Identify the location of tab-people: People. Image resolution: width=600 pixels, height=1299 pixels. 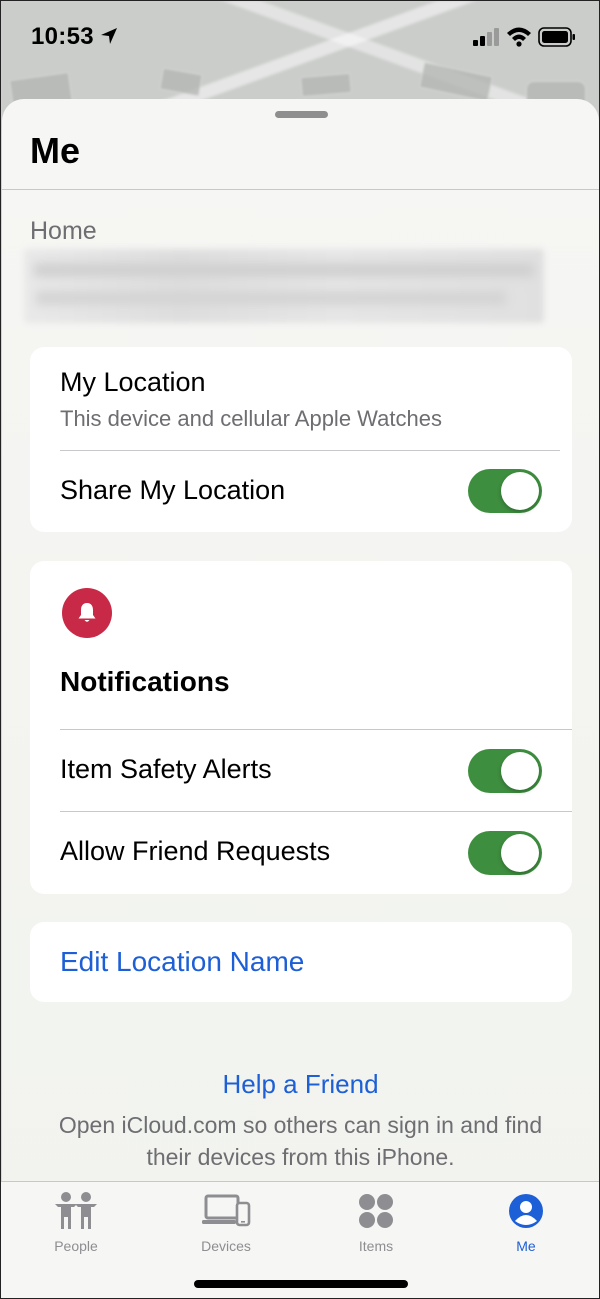
(76, 1221).